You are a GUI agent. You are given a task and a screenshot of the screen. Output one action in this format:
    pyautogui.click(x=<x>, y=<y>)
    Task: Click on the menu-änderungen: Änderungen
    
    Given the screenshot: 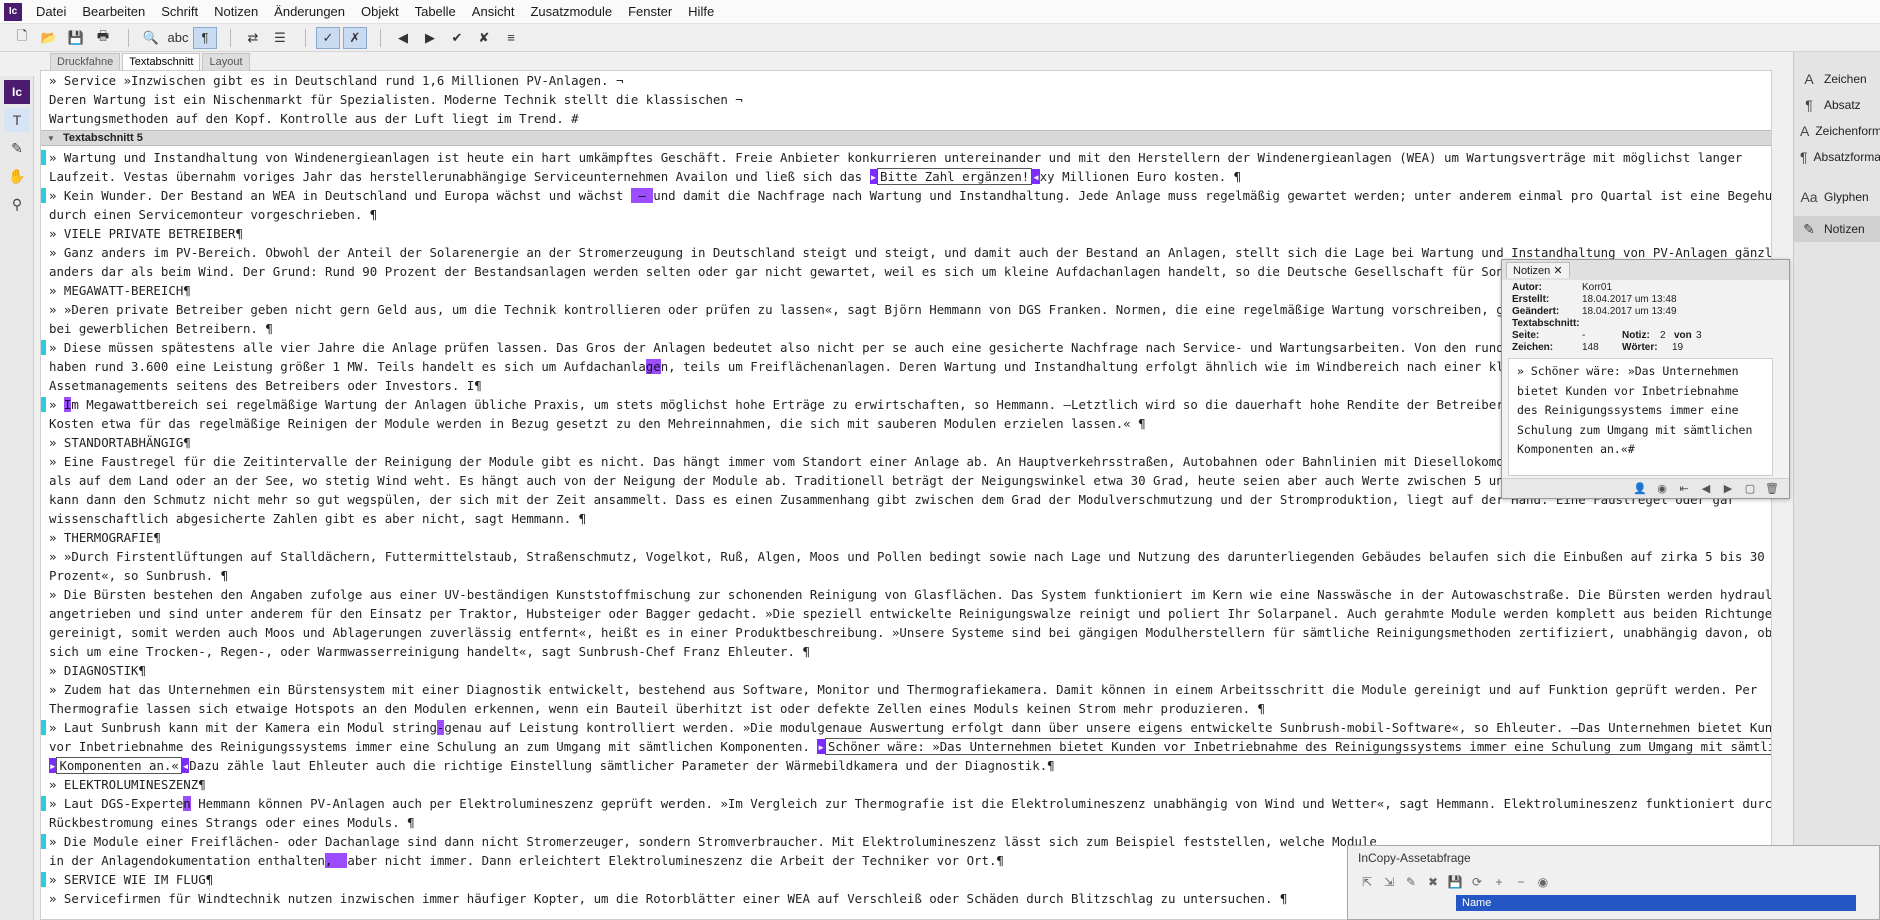 What is the action you would take?
    pyautogui.click(x=309, y=12)
    